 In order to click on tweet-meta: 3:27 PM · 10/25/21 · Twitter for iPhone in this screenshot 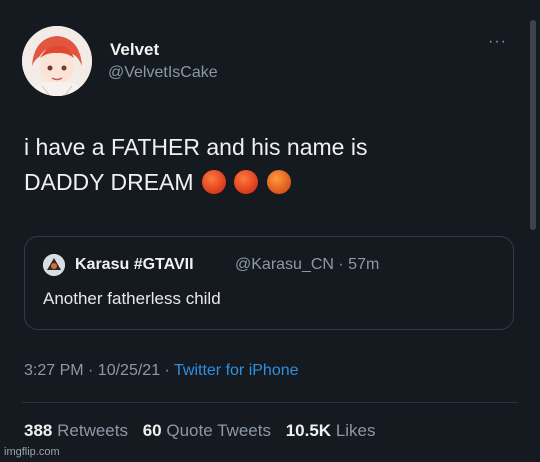, I will do `click(161, 371)`.